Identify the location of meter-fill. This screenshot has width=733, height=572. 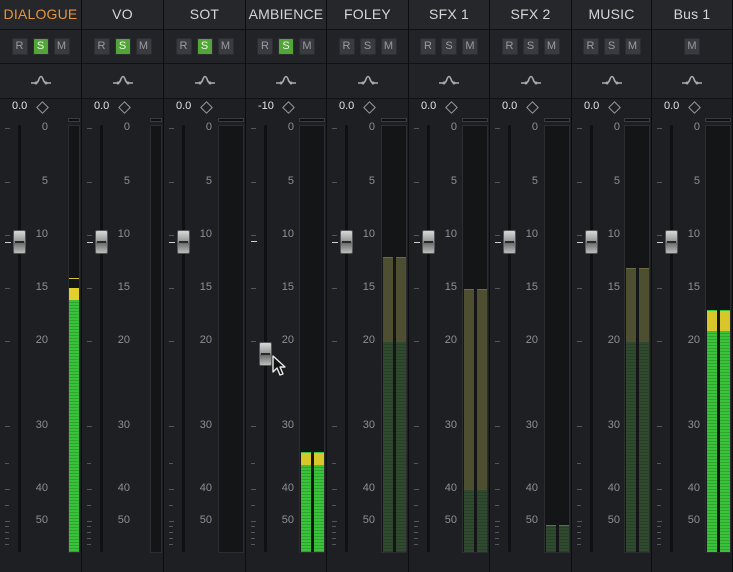
(74, 425).